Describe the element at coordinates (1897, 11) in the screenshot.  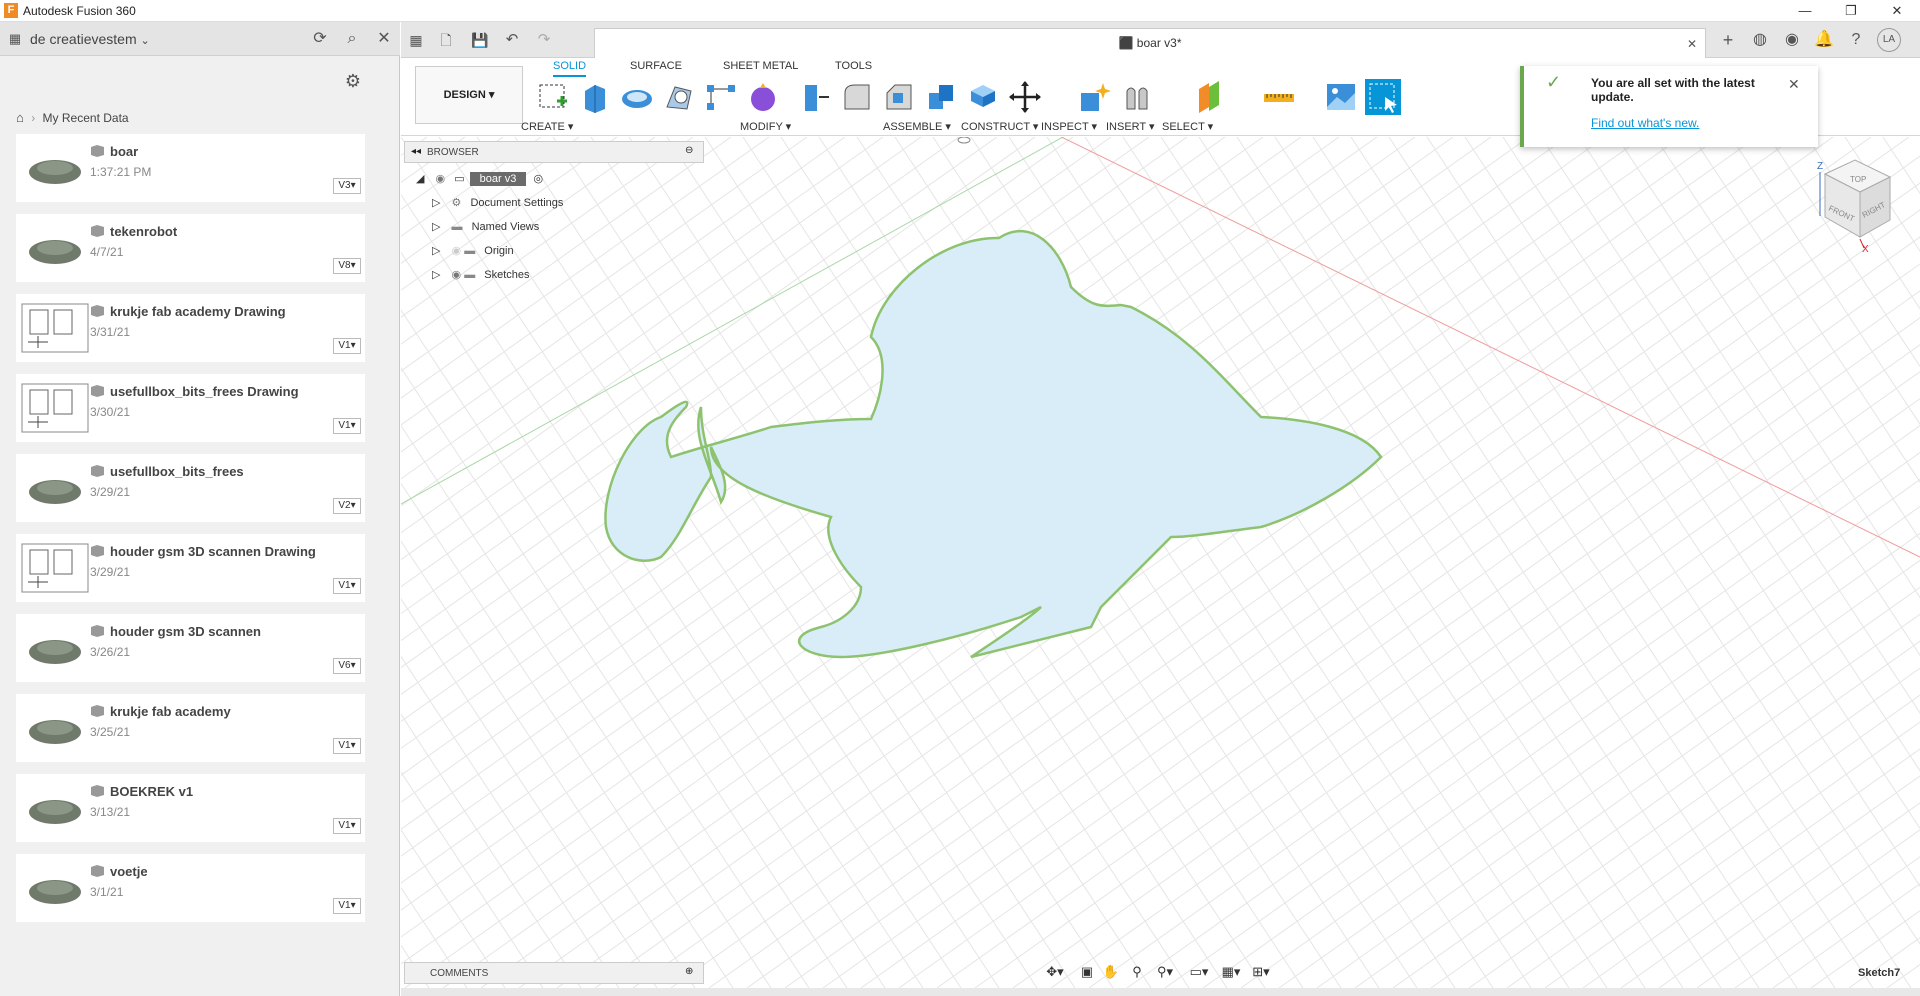
I see `close-button: ✕` at that location.